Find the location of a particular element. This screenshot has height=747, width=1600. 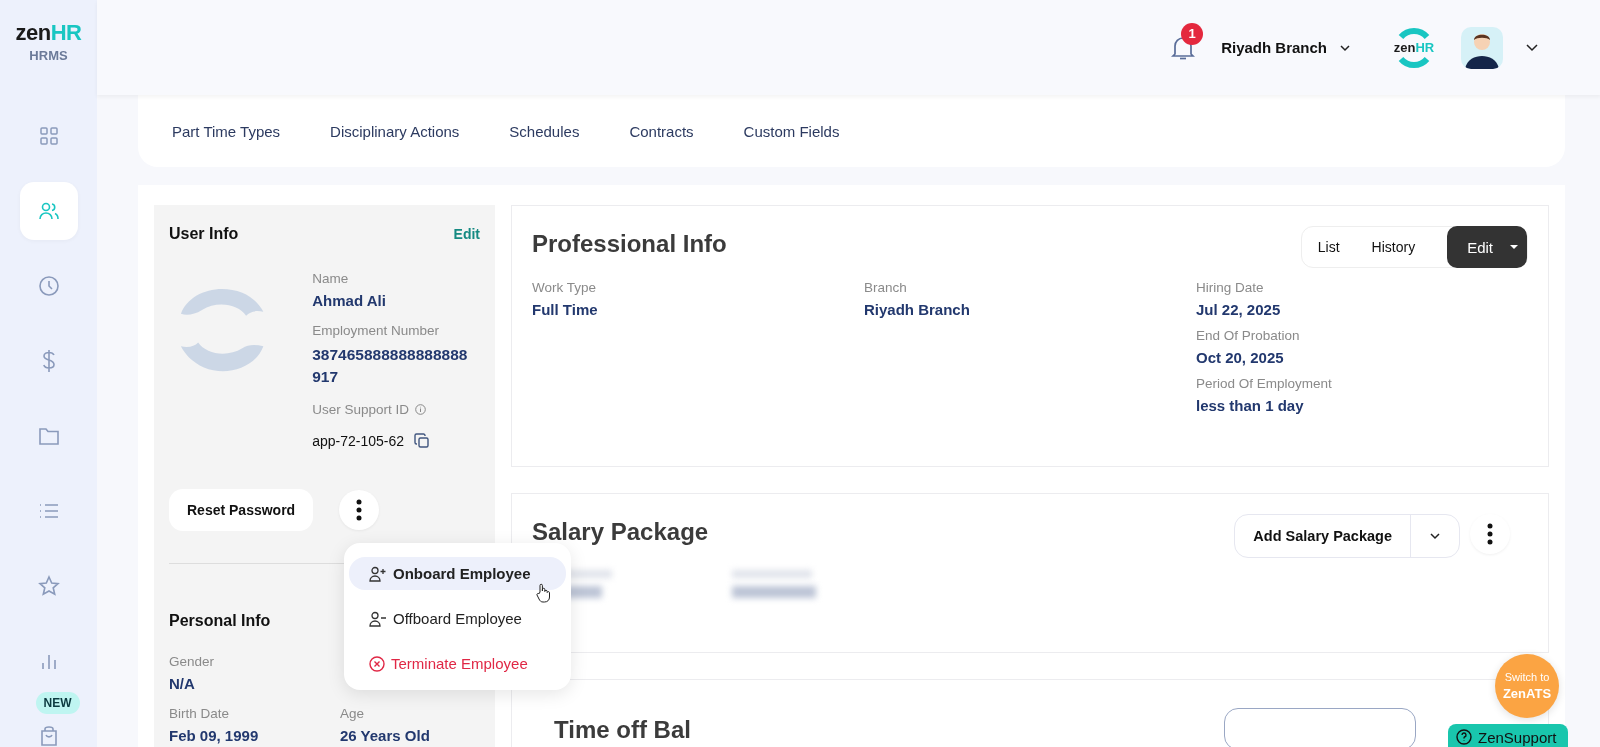

support-button: ZenSupport is located at coordinates (1508, 735).